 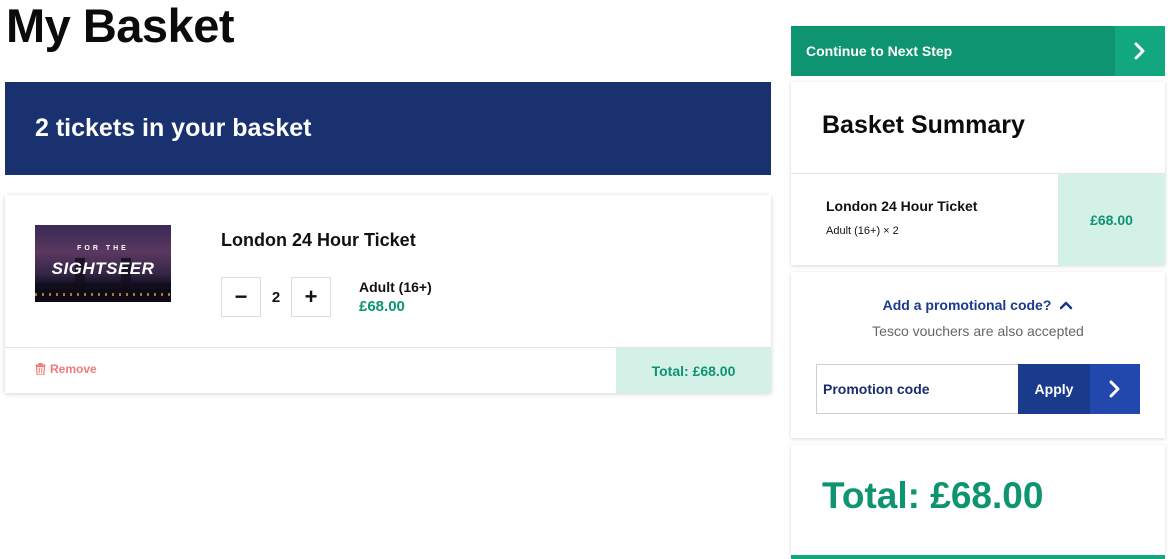 I want to click on remove-button: Remove, so click(x=66, y=369).